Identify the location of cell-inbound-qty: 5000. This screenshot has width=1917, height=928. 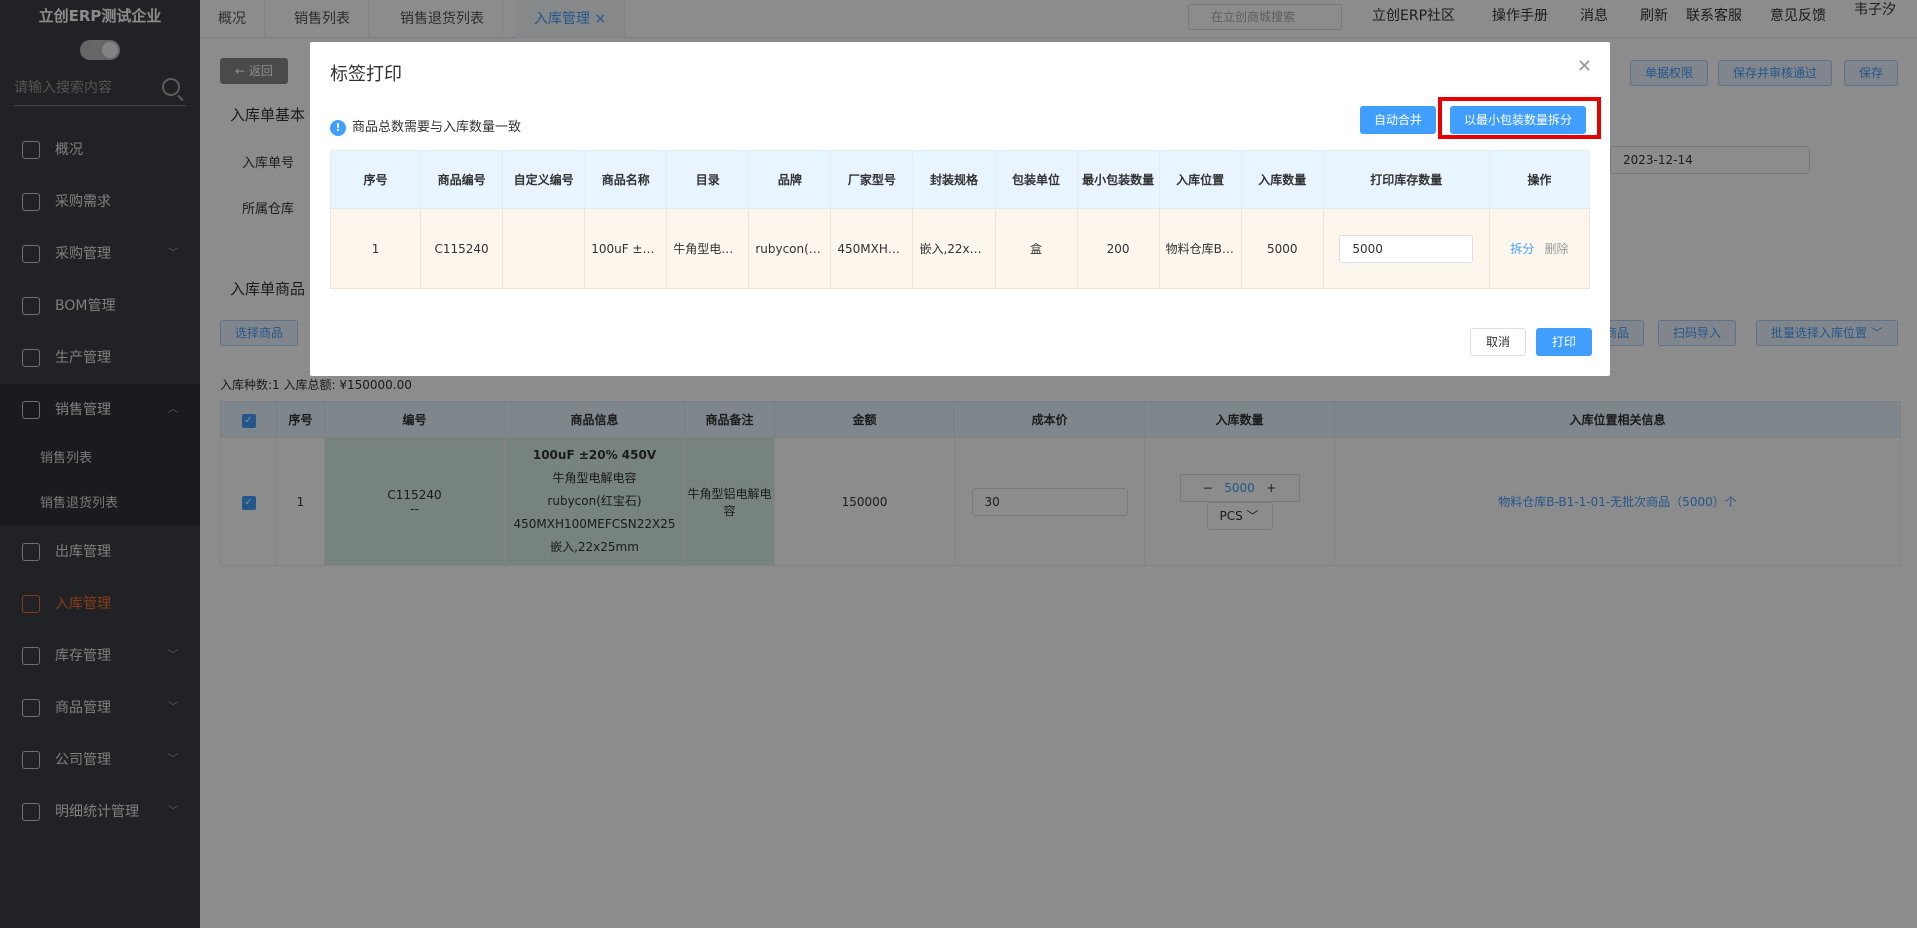
(1282, 248).